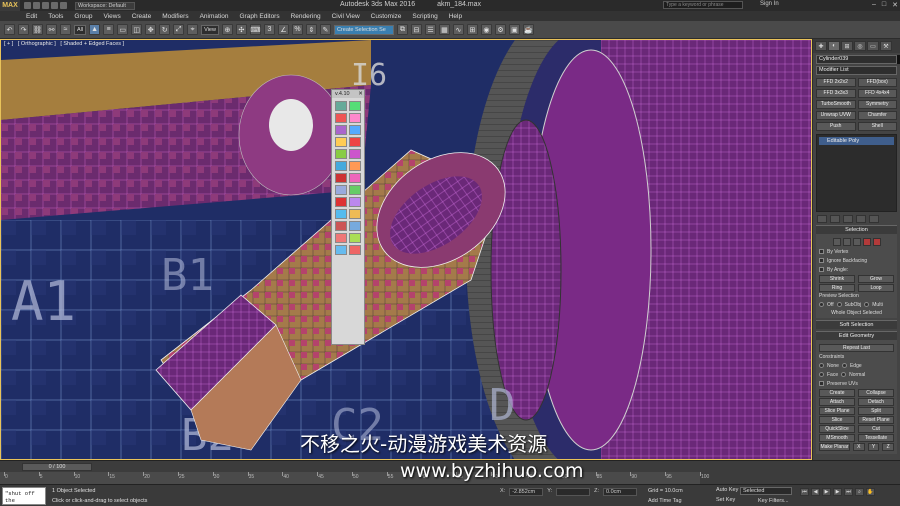 The image size is (900, 506). I want to click on tessellate-button: Tessellate, so click(876, 437).